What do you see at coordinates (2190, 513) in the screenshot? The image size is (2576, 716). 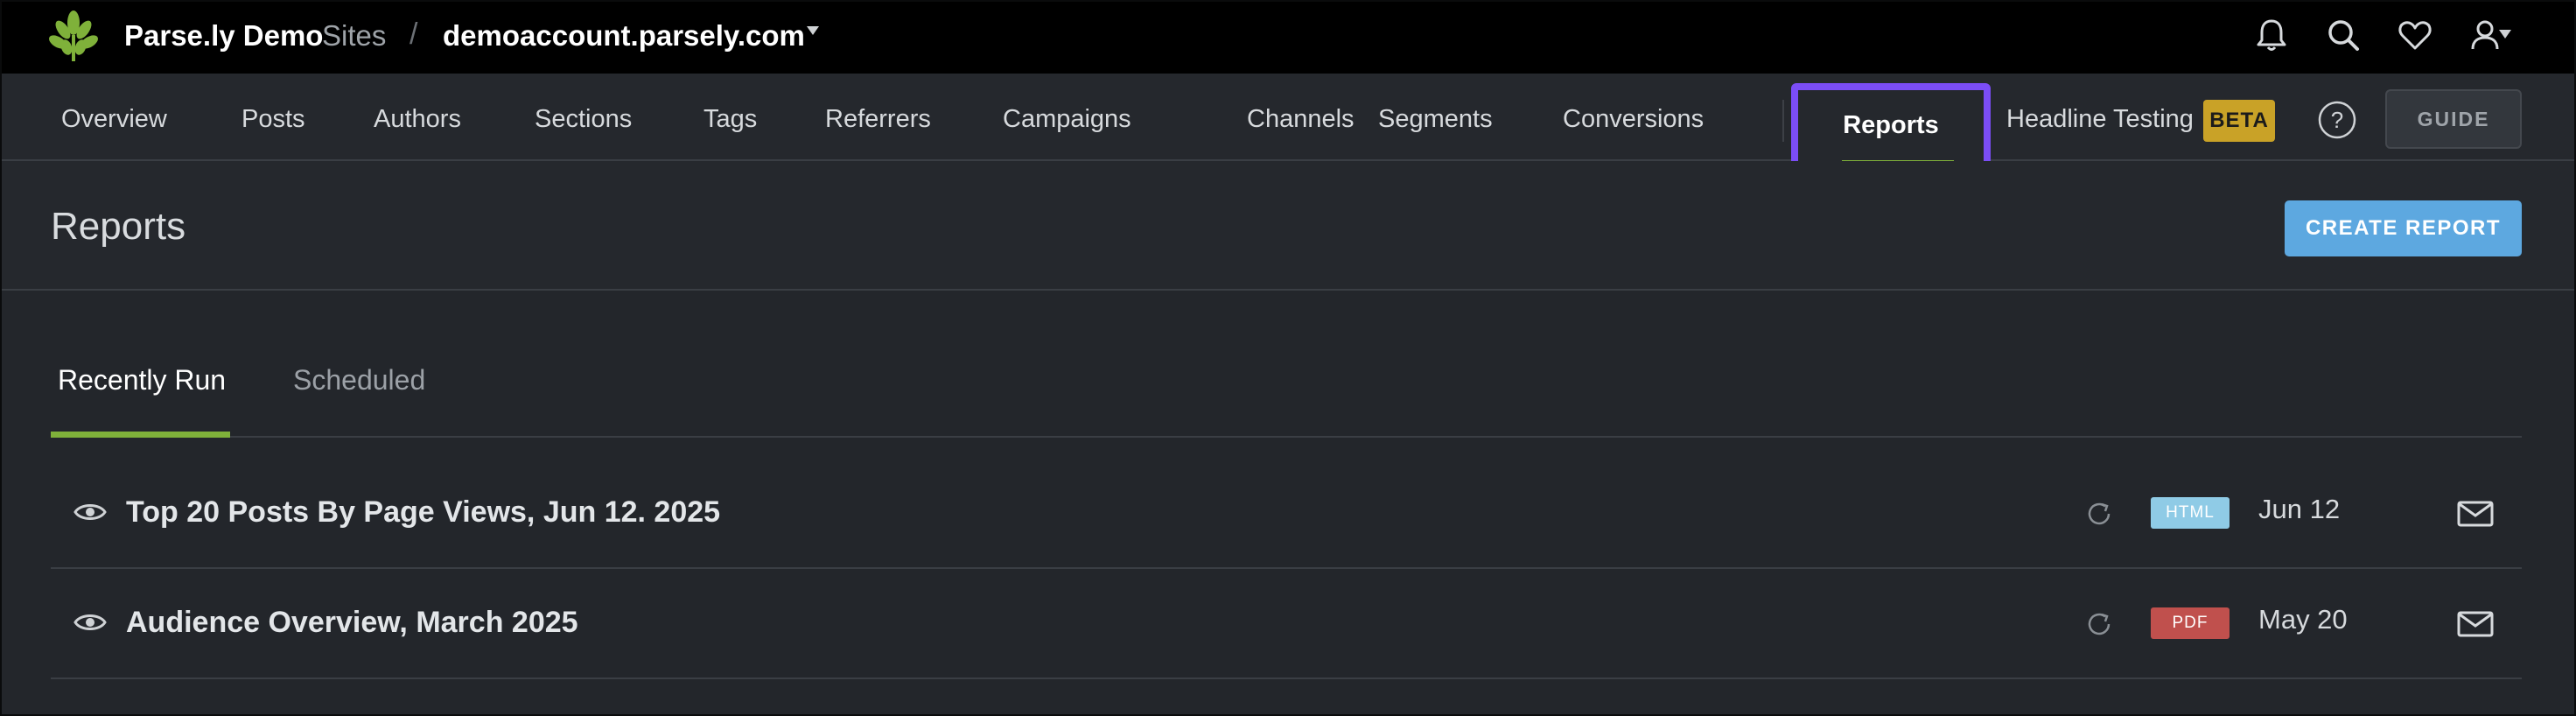 I see `format-badge-html: HTML` at bounding box center [2190, 513].